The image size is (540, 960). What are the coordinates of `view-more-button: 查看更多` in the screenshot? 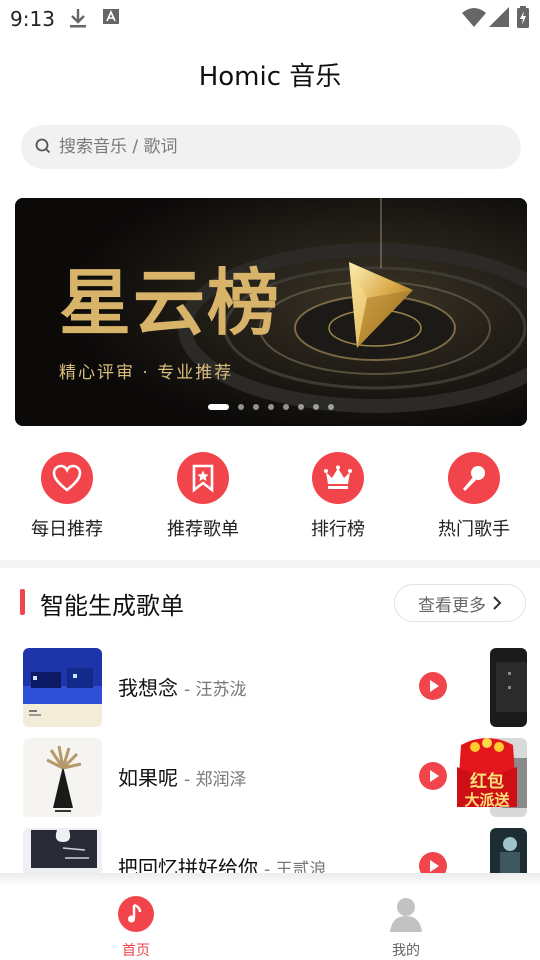 It's located at (460, 603).